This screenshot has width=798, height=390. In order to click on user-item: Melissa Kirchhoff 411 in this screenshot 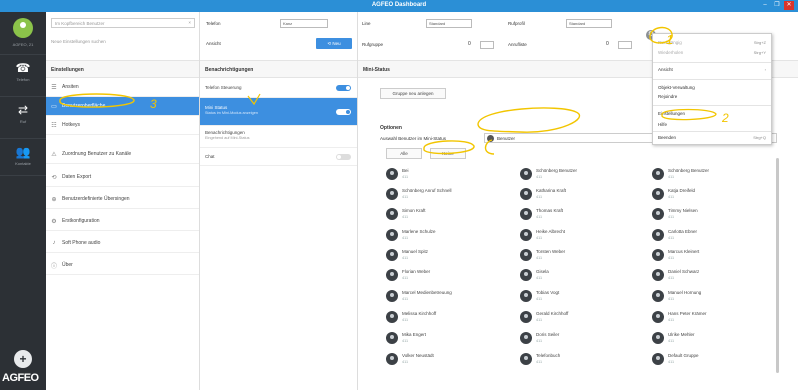, I will do `click(448, 317)`.